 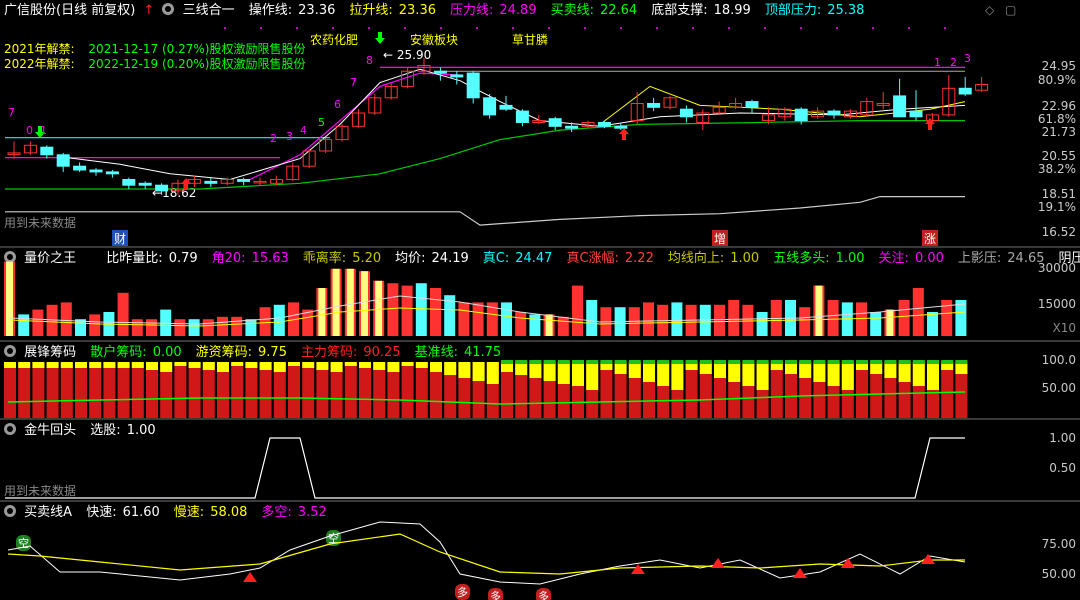 What do you see at coordinates (500, 460) in the screenshot?
I see `bull-chart` at bounding box center [500, 460].